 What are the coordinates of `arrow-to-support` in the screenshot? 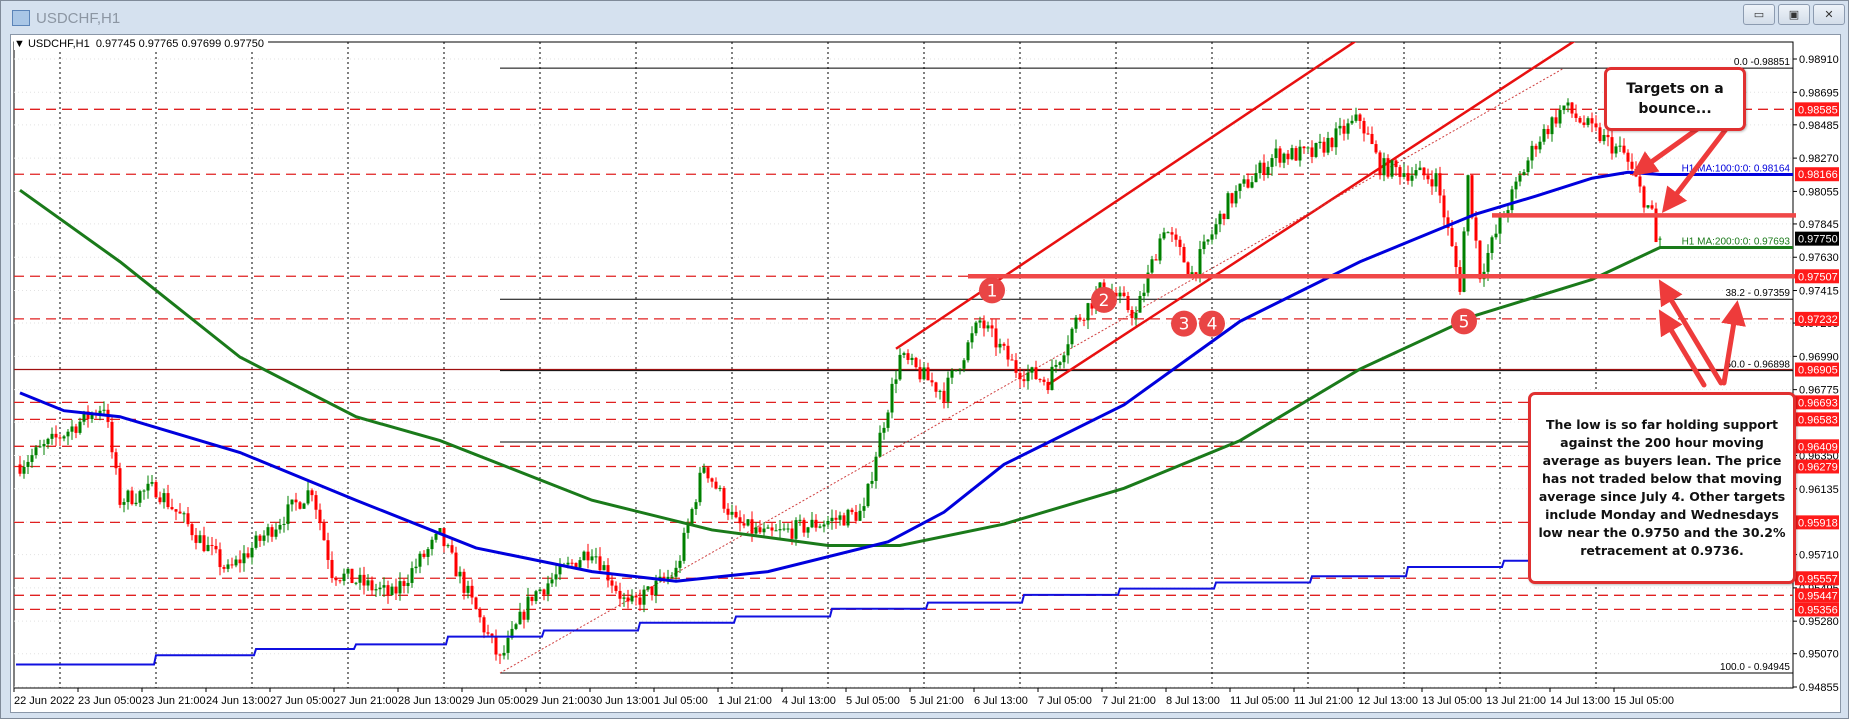 It's located at (1682, 348).